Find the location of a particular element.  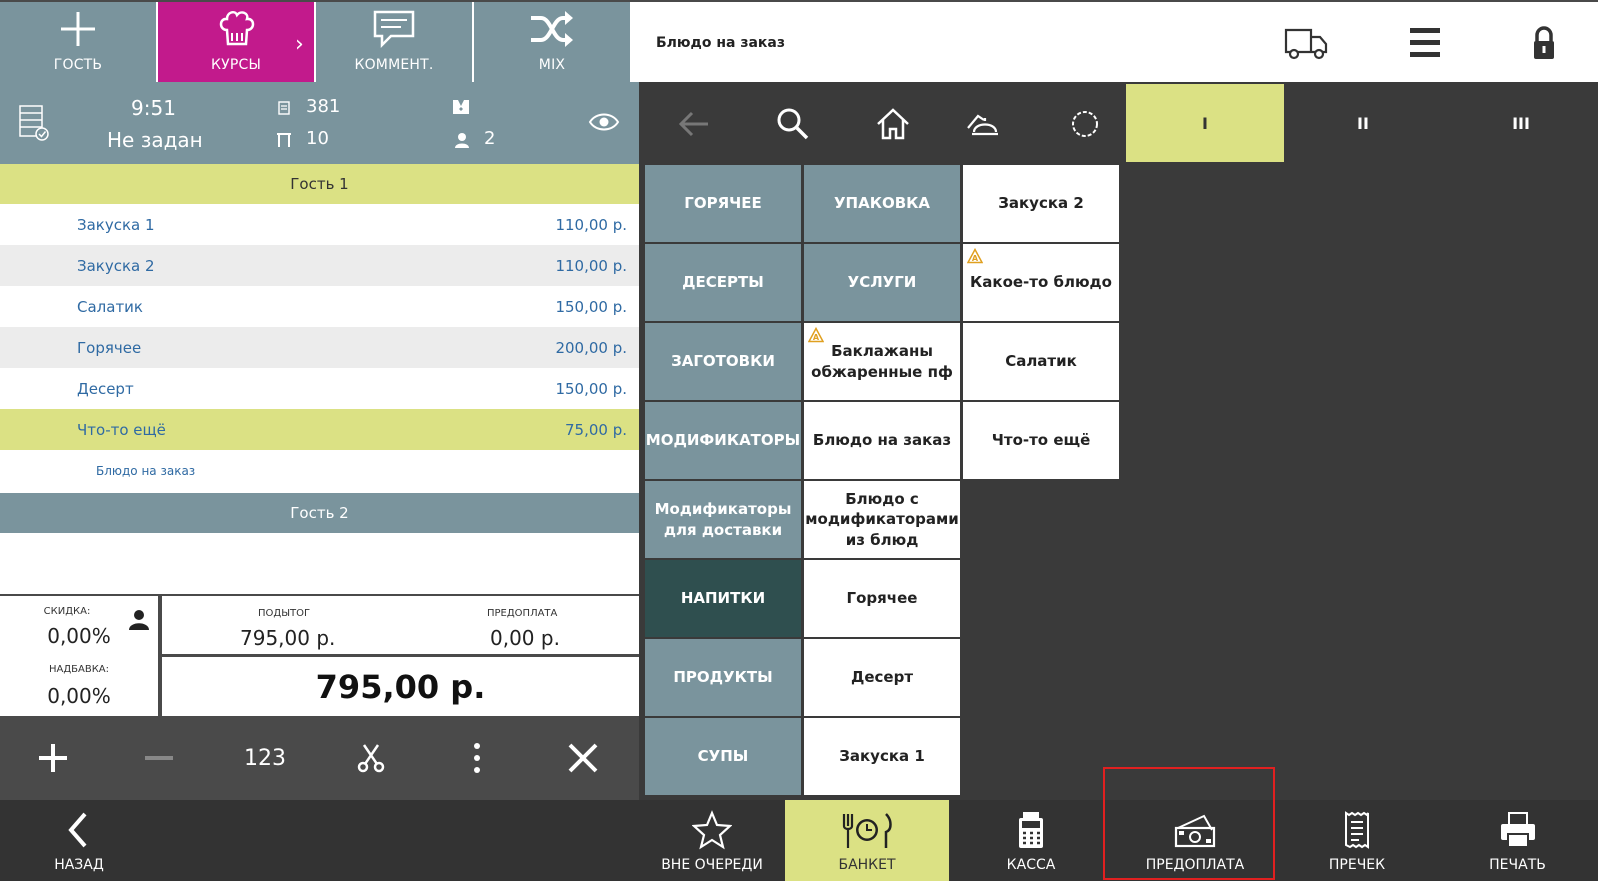

order-time: 9:51 is located at coordinates (153, 108).